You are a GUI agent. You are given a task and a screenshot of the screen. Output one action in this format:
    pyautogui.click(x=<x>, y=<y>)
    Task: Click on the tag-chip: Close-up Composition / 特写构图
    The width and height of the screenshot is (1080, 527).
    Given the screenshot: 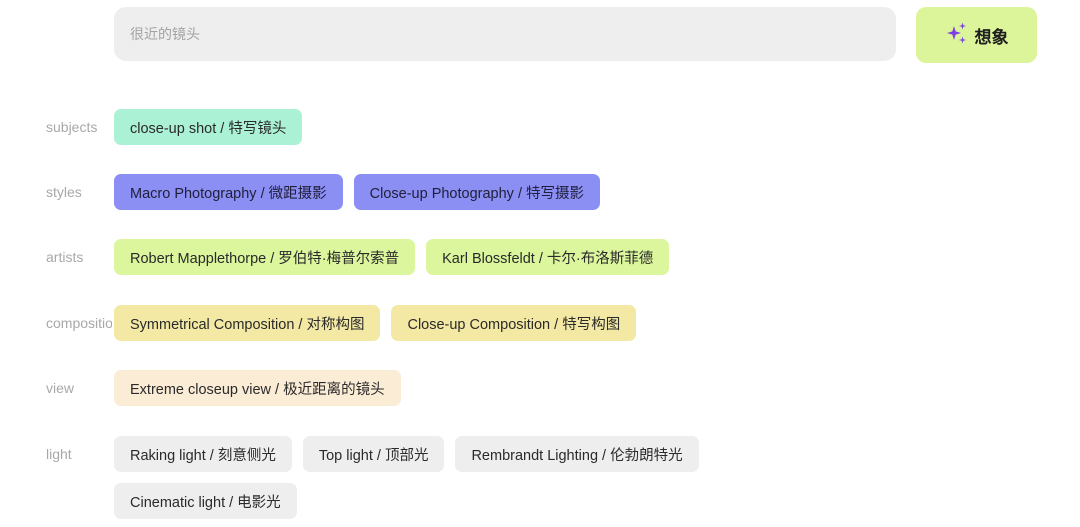 What is the action you would take?
    pyautogui.click(x=514, y=323)
    